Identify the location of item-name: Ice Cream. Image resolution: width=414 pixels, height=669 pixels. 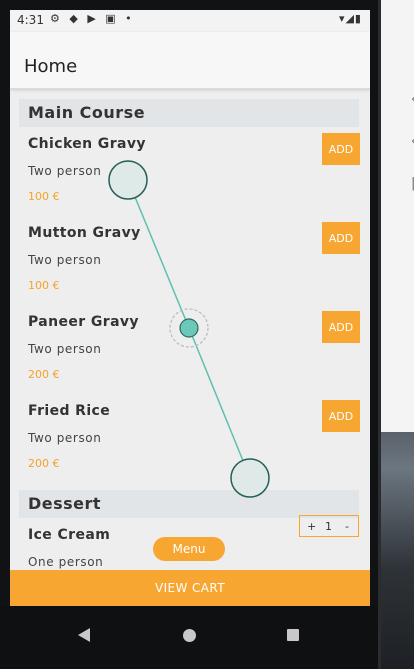
(69, 535).